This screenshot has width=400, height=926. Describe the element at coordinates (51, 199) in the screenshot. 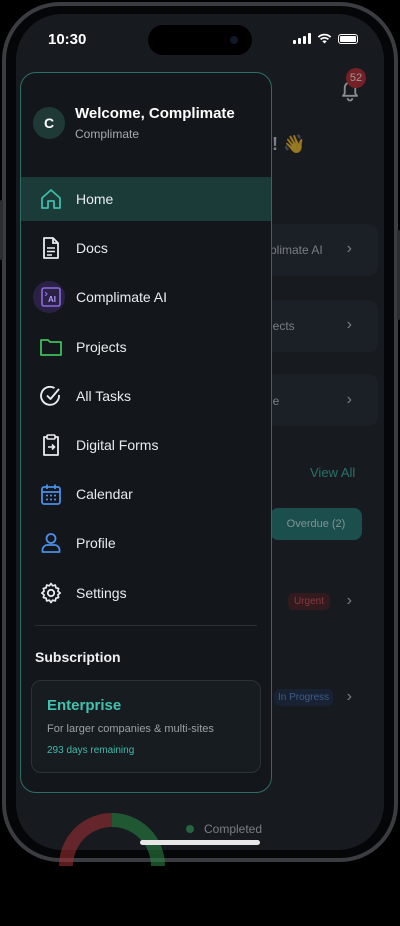

I see `home-icon` at that location.